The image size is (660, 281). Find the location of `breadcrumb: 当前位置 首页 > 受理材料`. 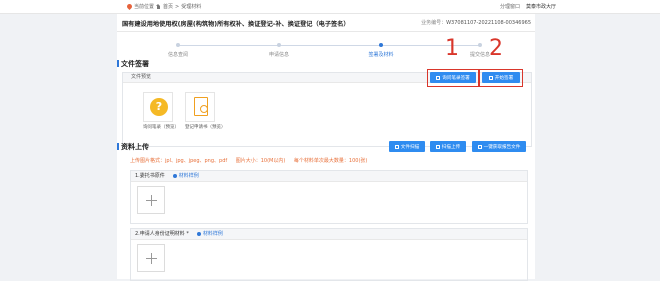

breadcrumb: 当前位置 首页 > 受理材料 is located at coordinates (163, 6).